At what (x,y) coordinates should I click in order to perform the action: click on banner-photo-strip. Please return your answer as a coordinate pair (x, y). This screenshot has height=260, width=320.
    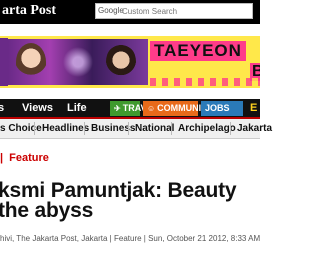
    Looking at the image, I should click on (78, 62).